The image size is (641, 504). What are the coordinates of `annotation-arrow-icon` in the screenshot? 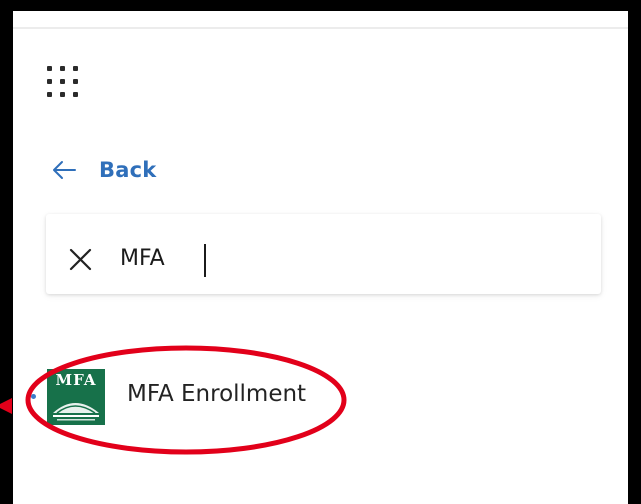 It's located at (6, 406).